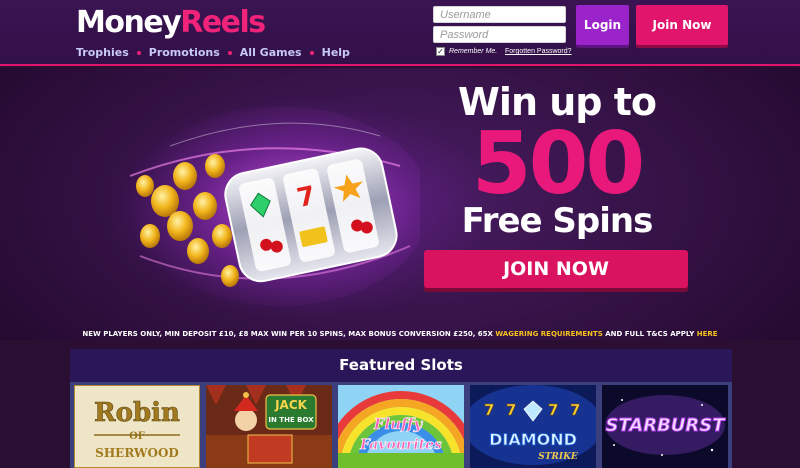 This screenshot has height=468, width=800. I want to click on slot-fluffy-subtitle: Favourites, so click(400, 445).